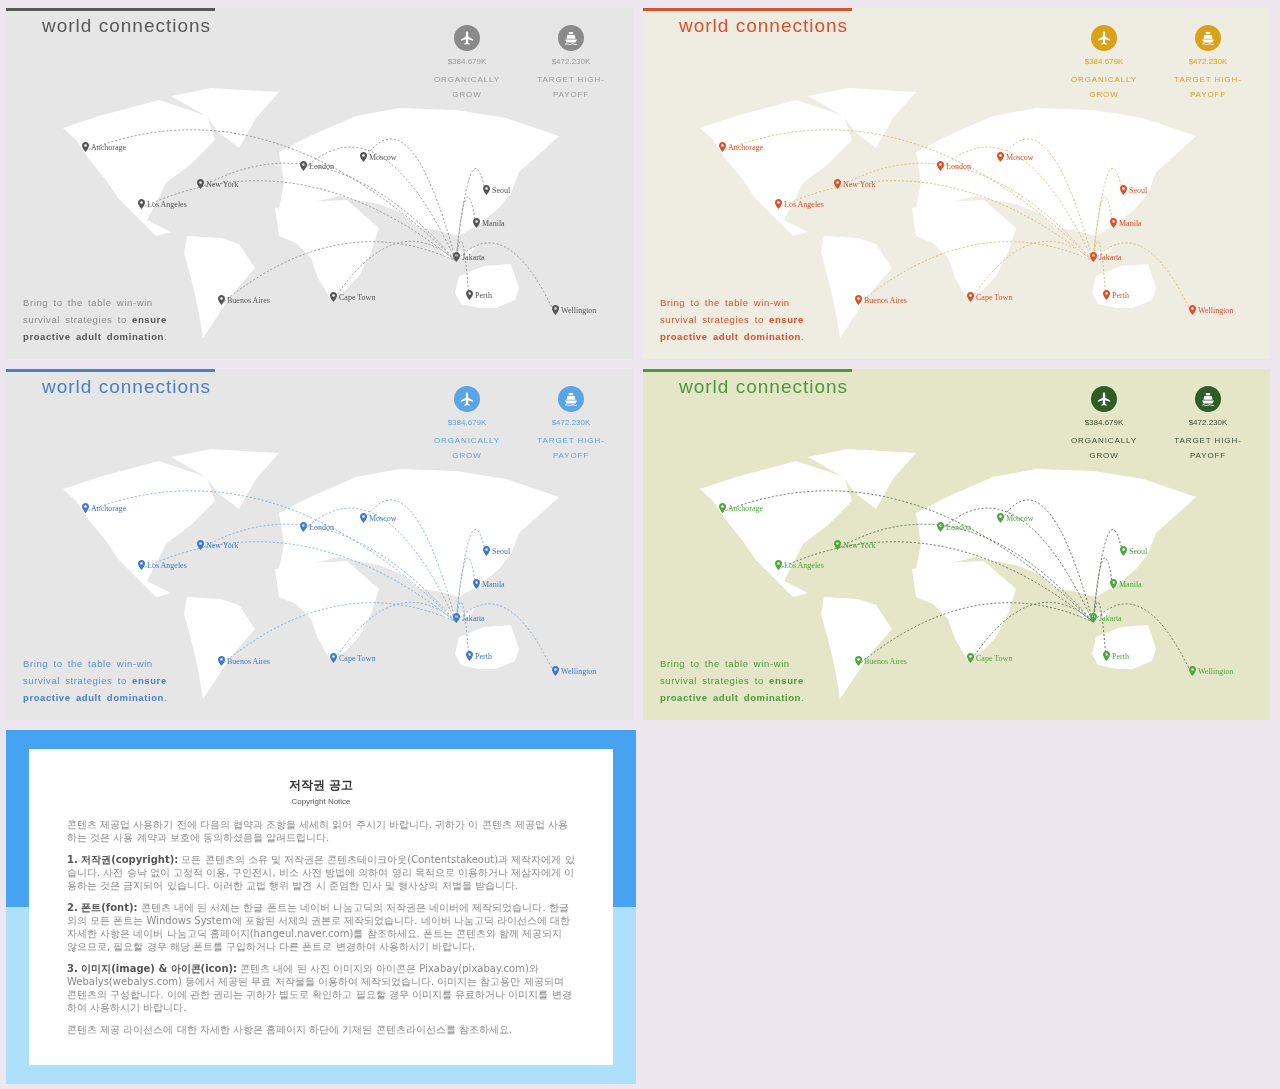  What do you see at coordinates (319, 927) in the screenshot?
I see `notice-paragraph: 2. 폰트(font): 콘텐츠 내에 된 서체는 한글 폰트는 네이버 나눔고딕의 저작권은 네이버에 제작되었습니다. 한글 외의 모든 폰트는 Windows System에 포함된 서체의 권본로 제작되었습니다. 네이버 나눔고딕 라이선스에 대한 자세한 사항은 네이버 나눔고딕 홈페이지(hangeul.naver.com)를 참조하세요. 폰트는 콘텐츠와 함께 제공되지 않으므로, 필요할 경우 해당 폰트를 구입하거나 다른 폰트로 변경하여 사용하시기 바랍니다.` at bounding box center [319, 927].